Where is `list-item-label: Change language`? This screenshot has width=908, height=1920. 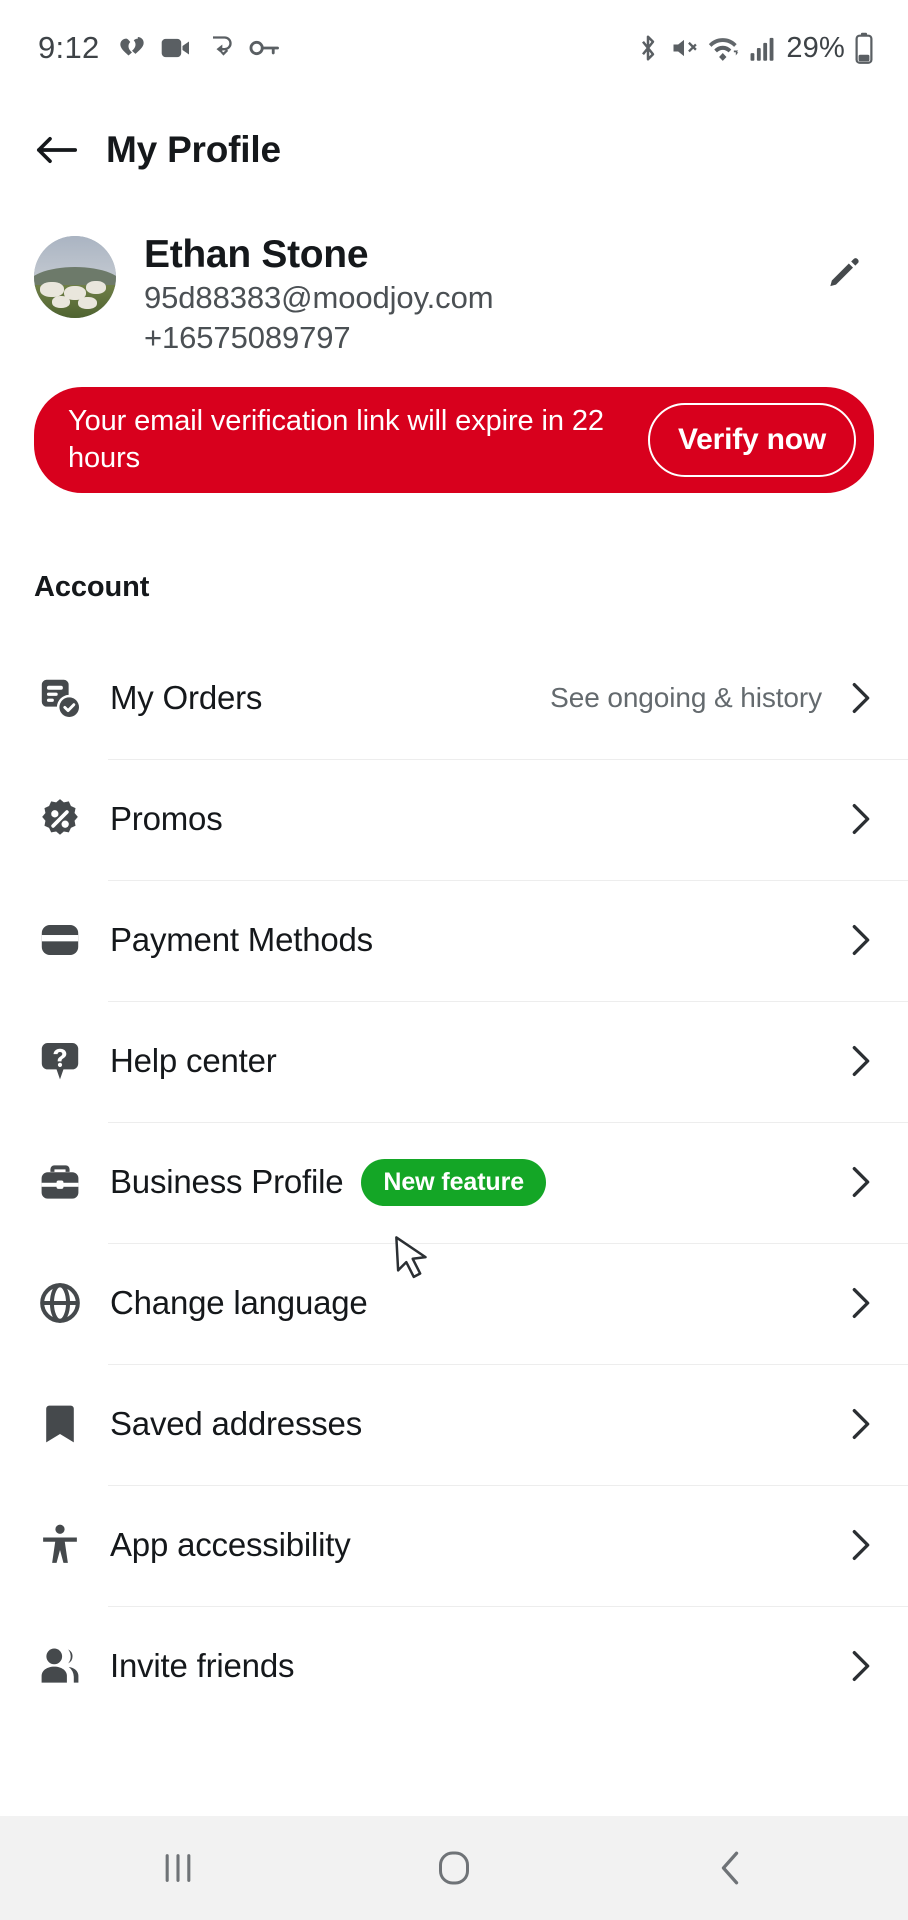
list-item-label: Change language is located at coordinates (239, 1303).